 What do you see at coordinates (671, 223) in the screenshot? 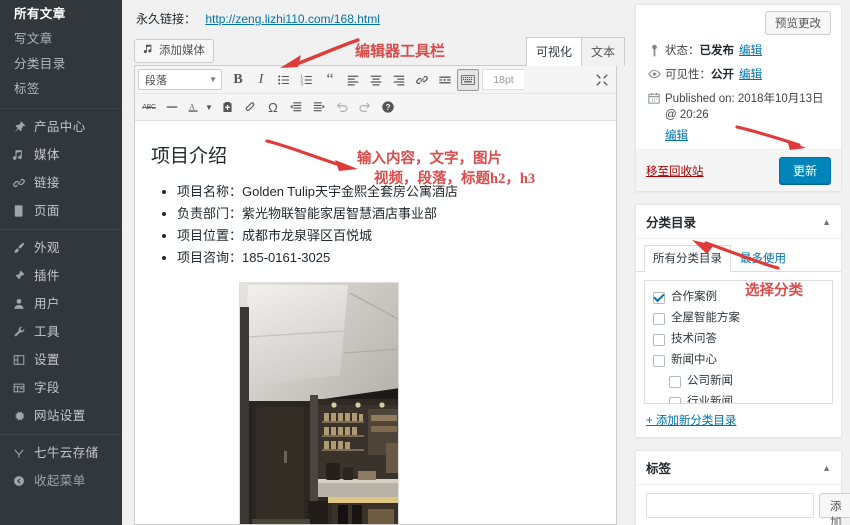
I see `categories-title: 分类目录` at bounding box center [671, 223].